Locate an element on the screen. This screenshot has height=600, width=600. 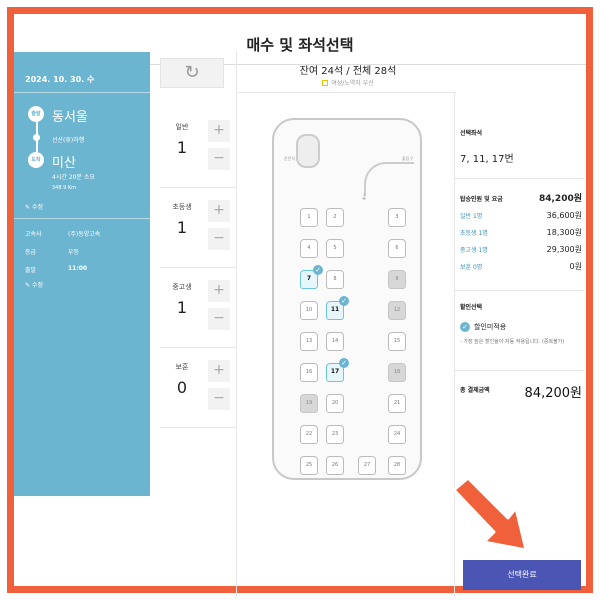
seat-26: 26 is located at coordinates (335, 465).